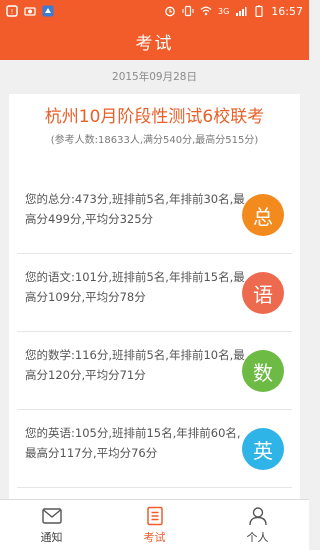 This screenshot has width=320, height=550. Describe the element at coordinates (154, 537) in the screenshot. I see `tab-label: 考试` at that location.